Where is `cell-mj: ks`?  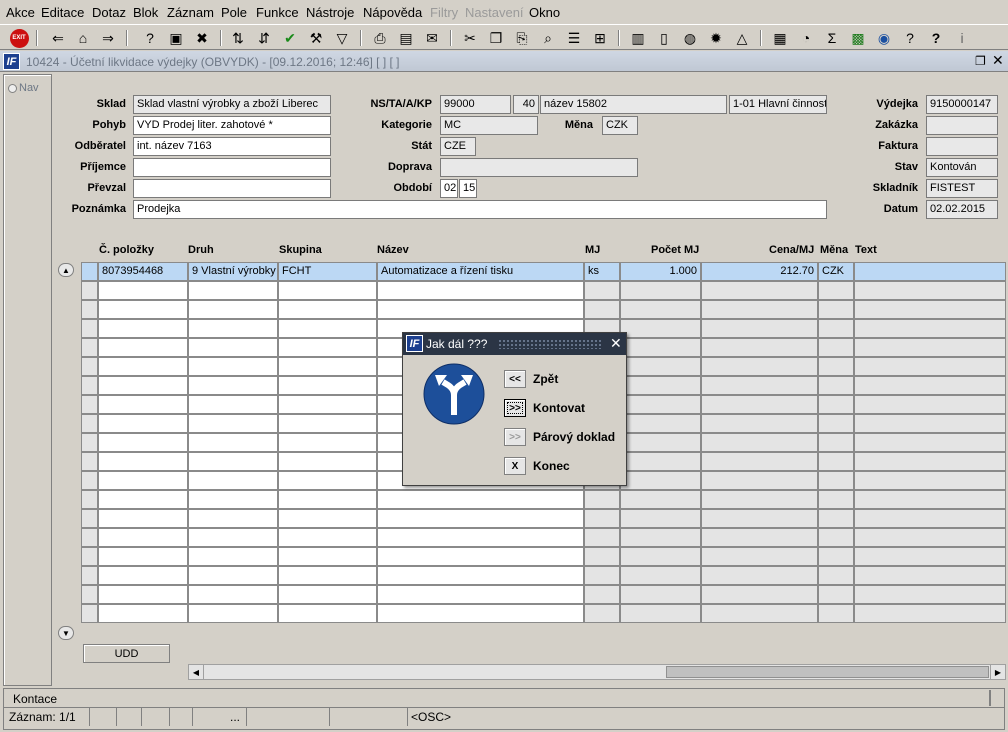
cell-mj: ks is located at coordinates (602, 271).